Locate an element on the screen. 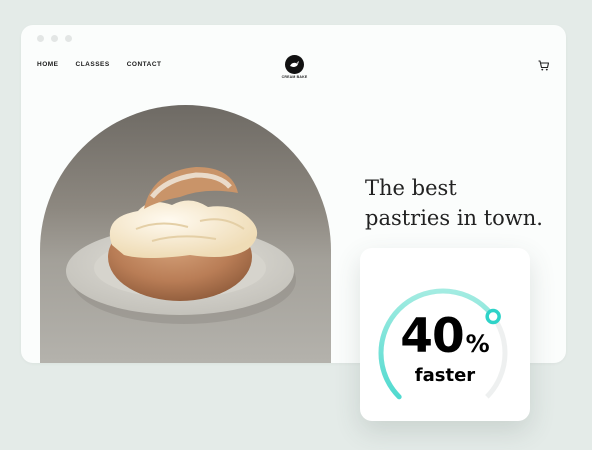 This screenshot has height=450, width=592. window-dot-close is located at coordinates (40, 38).